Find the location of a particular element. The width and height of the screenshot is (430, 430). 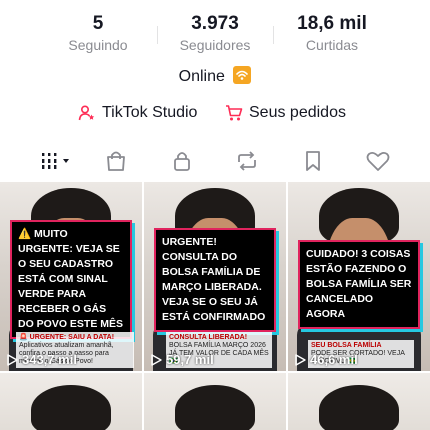

following-label: Seguindo is located at coordinates (98, 45).